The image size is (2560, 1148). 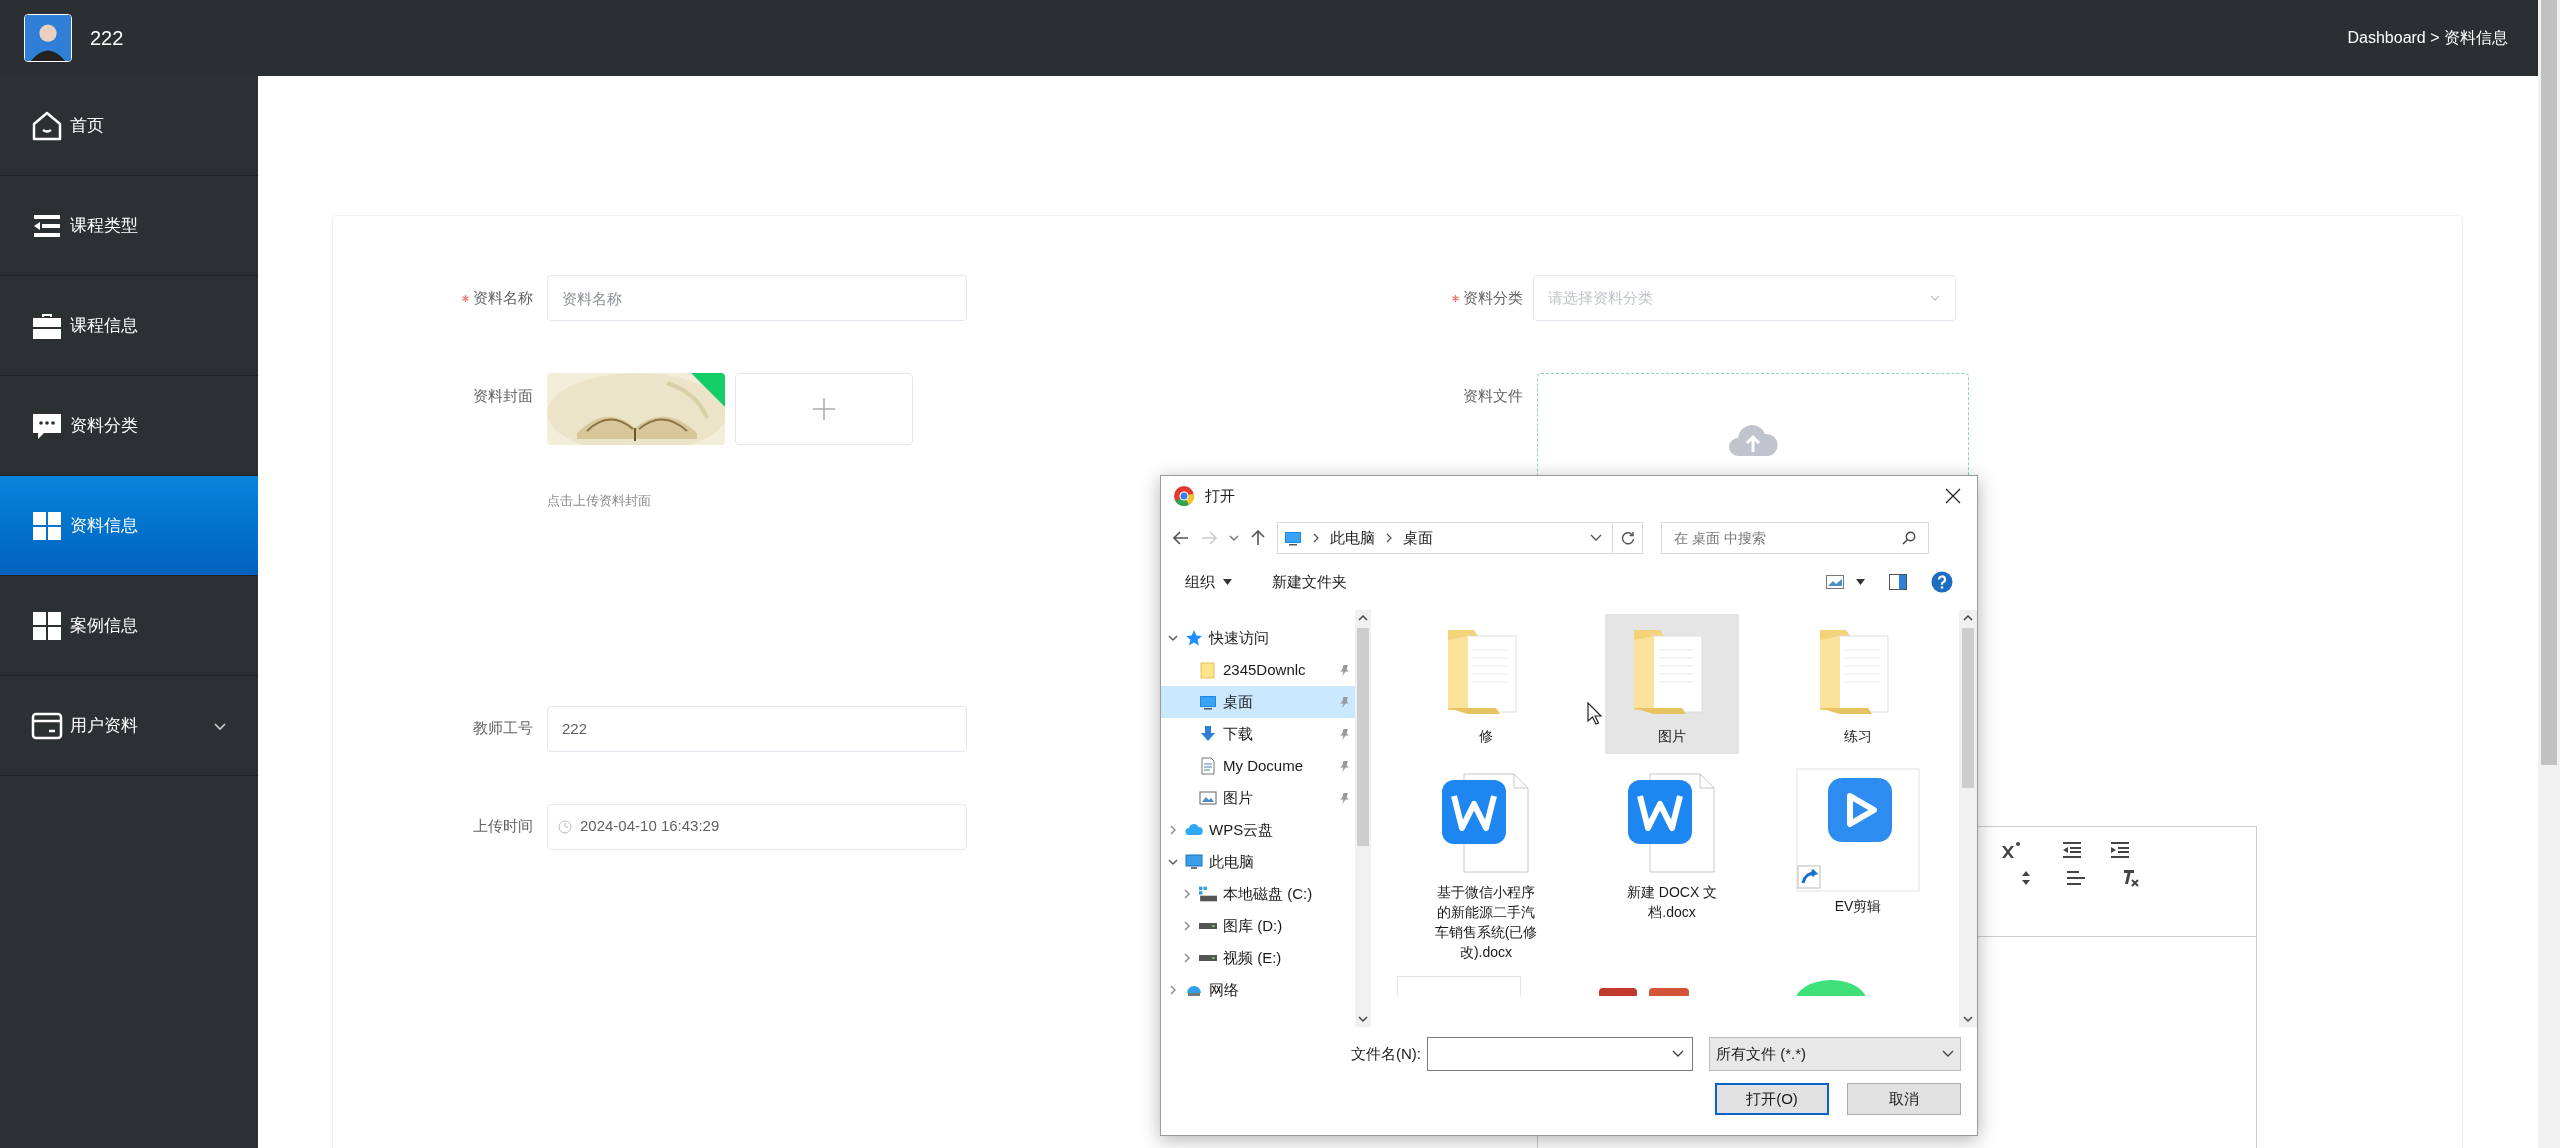 I want to click on nav-label: WPS云盘, so click(x=1242, y=829).